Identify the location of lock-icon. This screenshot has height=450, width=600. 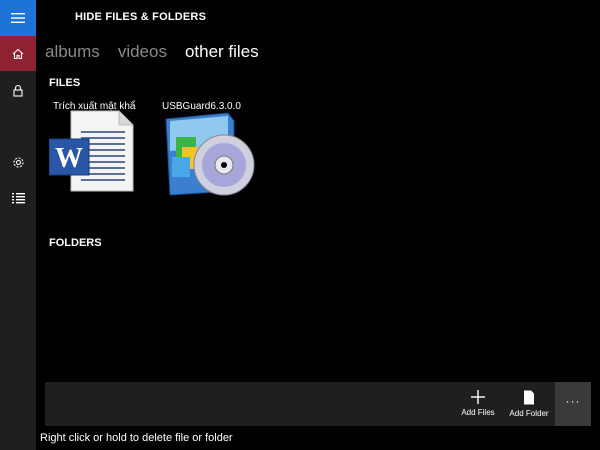
(18, 90).